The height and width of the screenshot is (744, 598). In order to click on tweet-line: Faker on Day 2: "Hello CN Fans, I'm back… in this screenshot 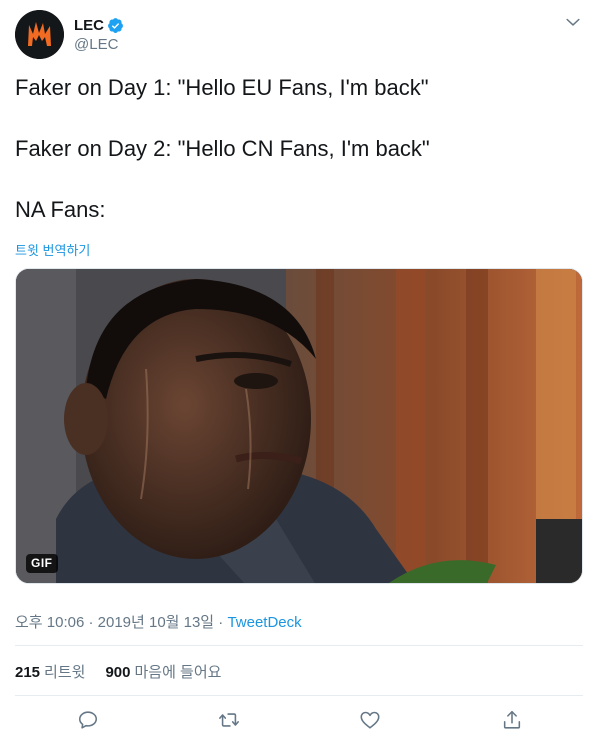, I will do `click(222, 148)`.